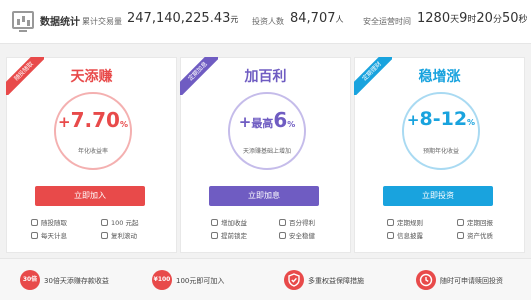 Image resolution: width=531 pixels, height=300 pixels. Describe the element at coordinates (297, 235) in the screenshot. I see `feature-item: 安全稳健` at that location.